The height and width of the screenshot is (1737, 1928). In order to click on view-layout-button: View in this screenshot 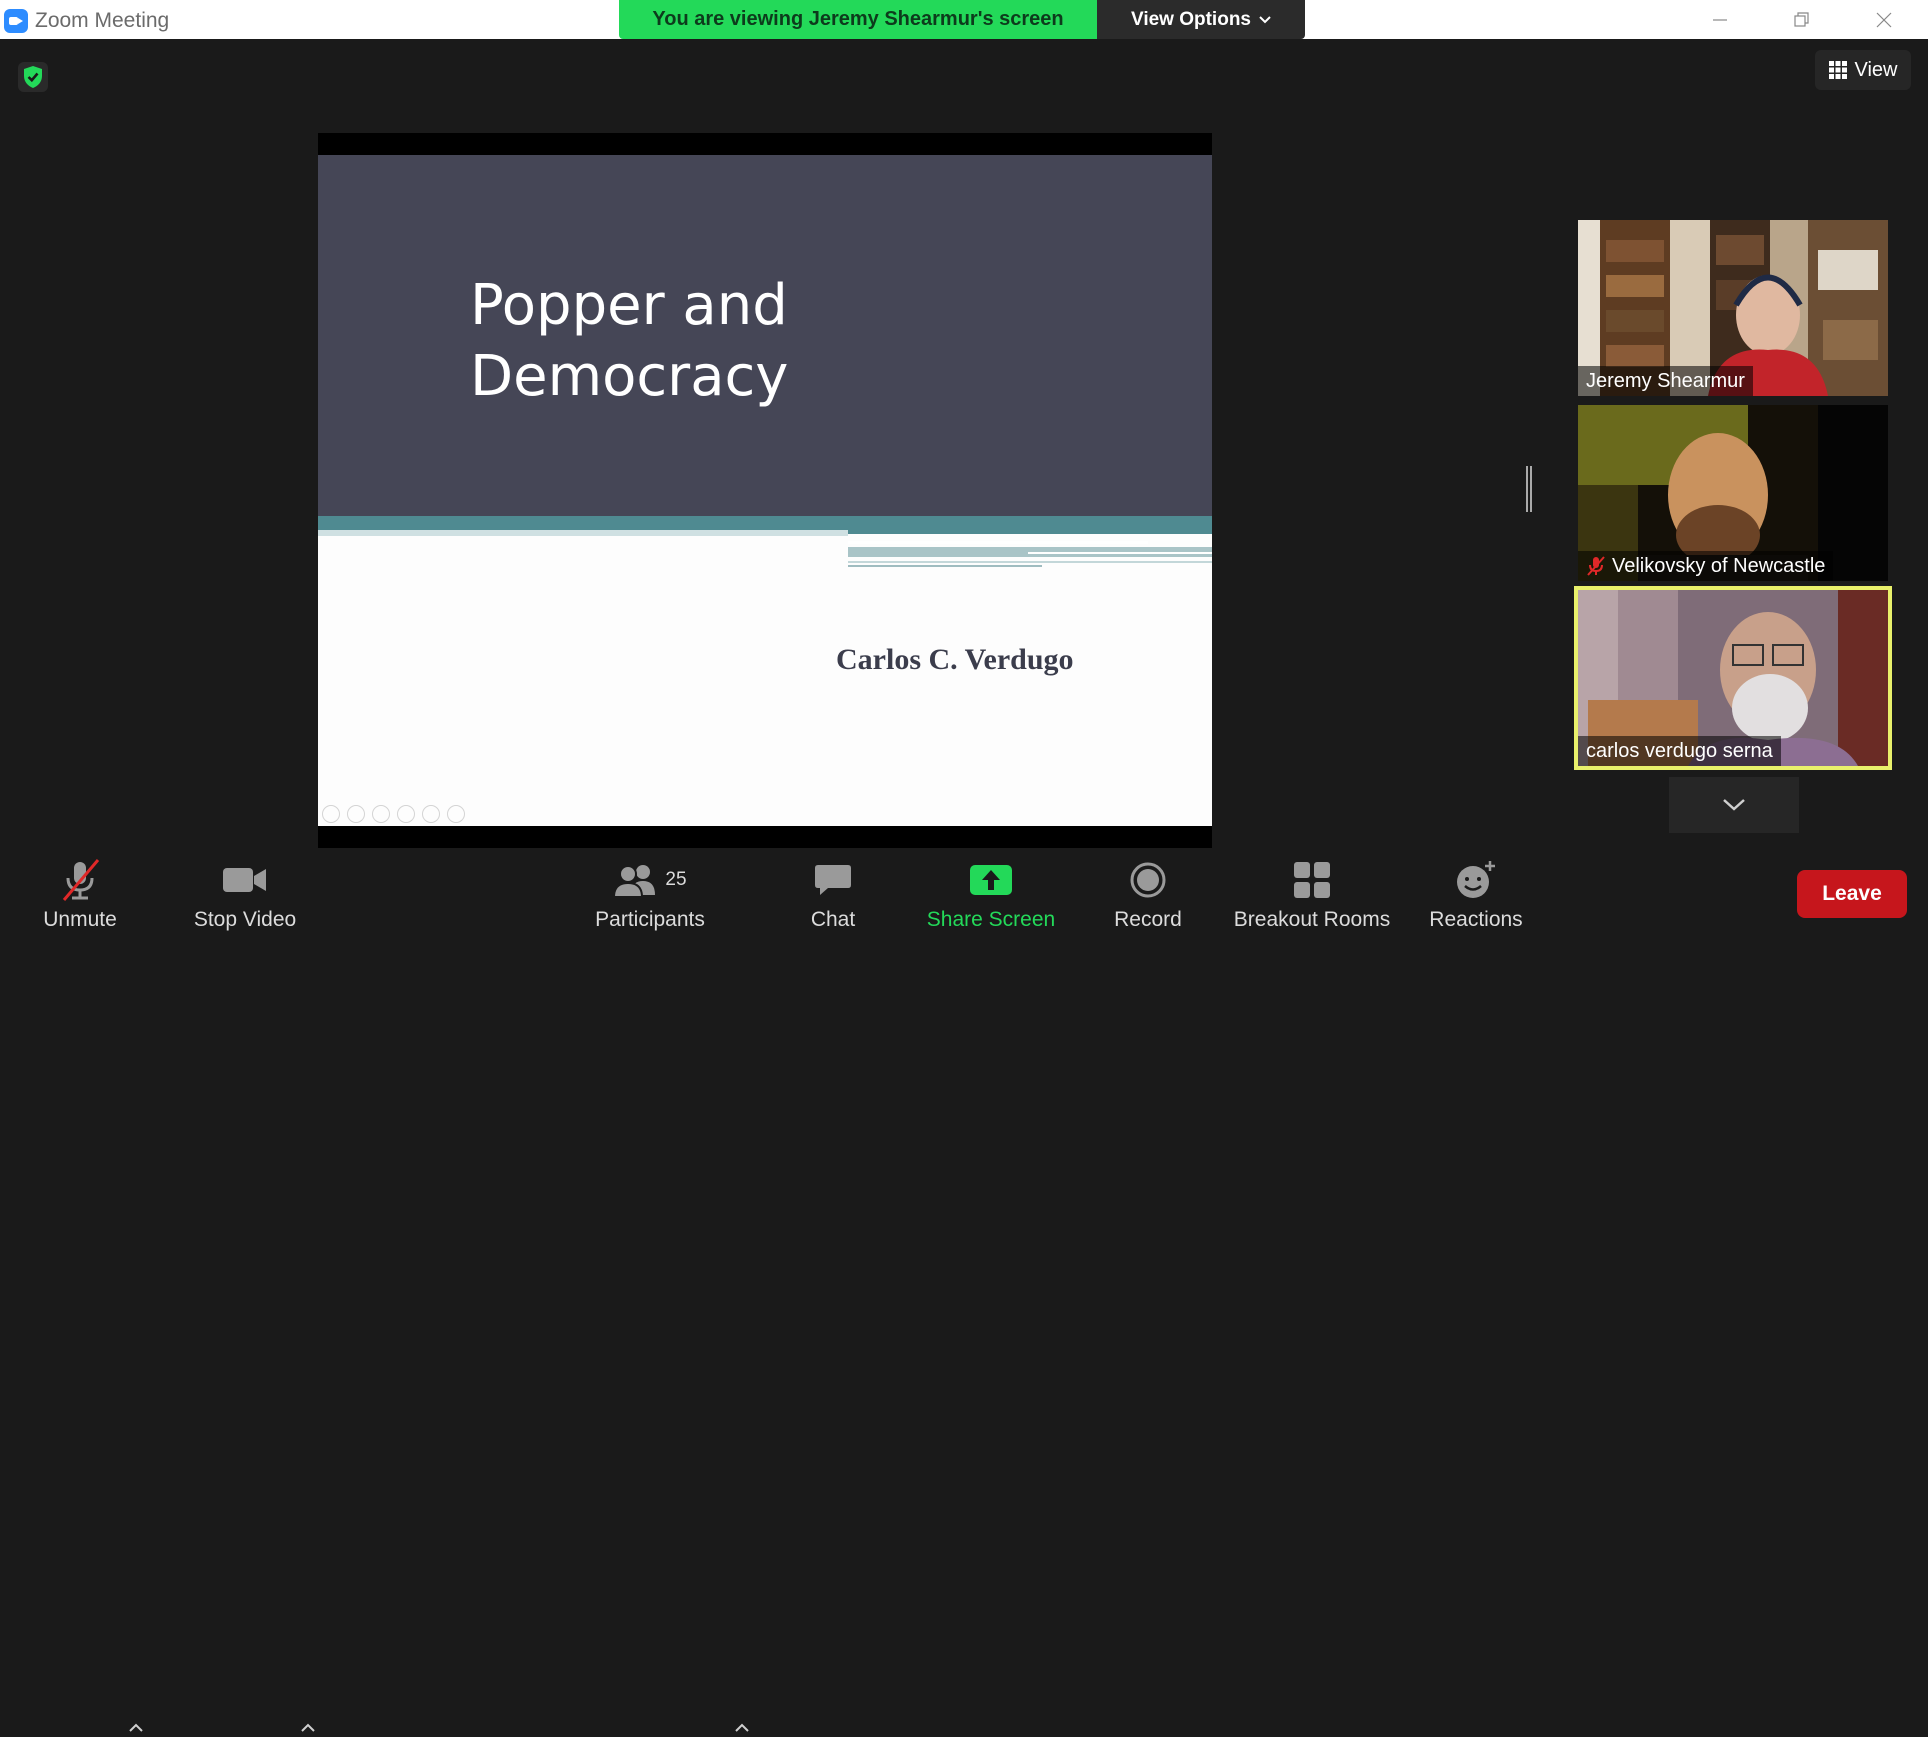, I will do `click(1863, 70)`.